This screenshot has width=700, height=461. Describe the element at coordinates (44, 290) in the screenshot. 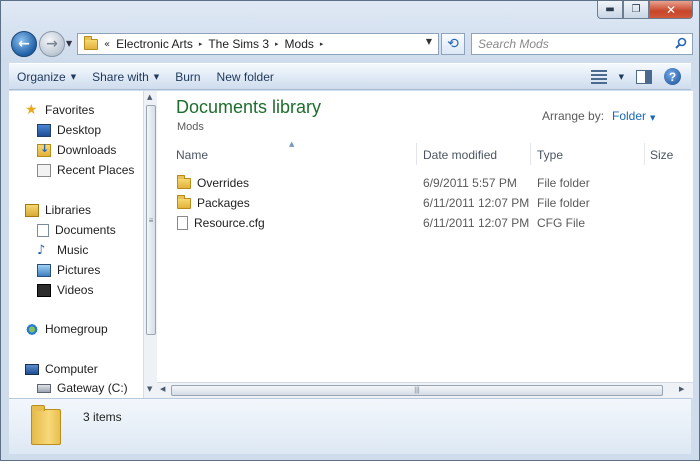

I see `videos-icon` at that location.